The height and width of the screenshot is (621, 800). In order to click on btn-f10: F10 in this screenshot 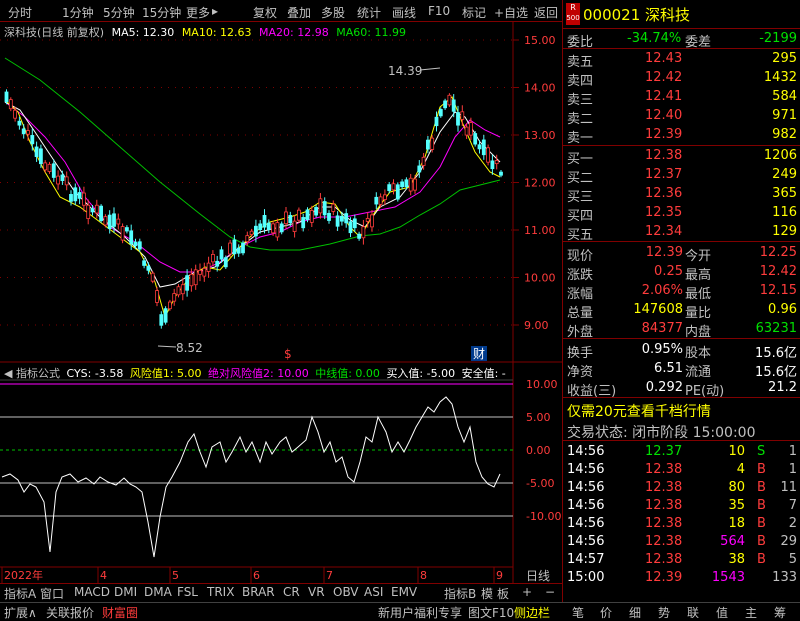, I will do `click(439, 11)`.